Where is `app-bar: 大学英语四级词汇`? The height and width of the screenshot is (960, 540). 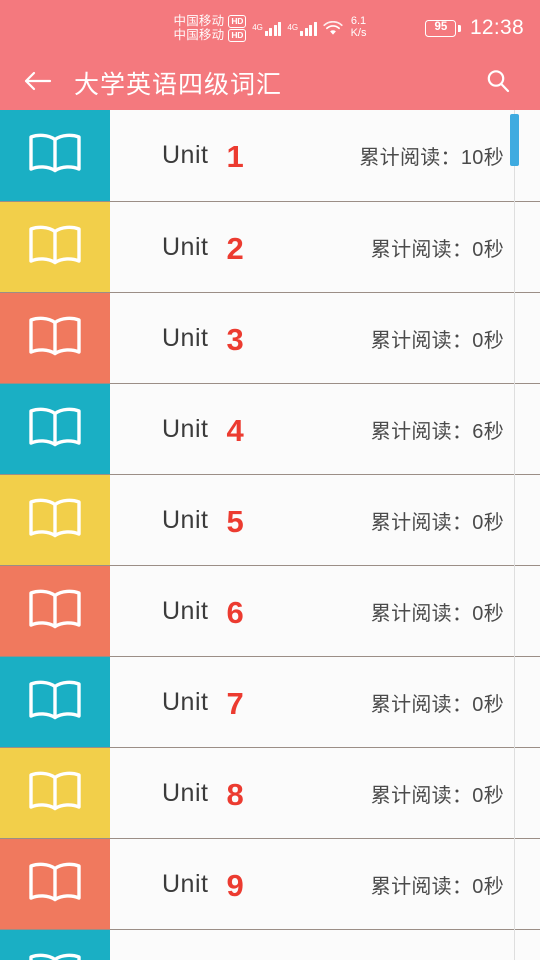 app-bar: 大学英语四级词汇 is located at coordinates (270, 83).